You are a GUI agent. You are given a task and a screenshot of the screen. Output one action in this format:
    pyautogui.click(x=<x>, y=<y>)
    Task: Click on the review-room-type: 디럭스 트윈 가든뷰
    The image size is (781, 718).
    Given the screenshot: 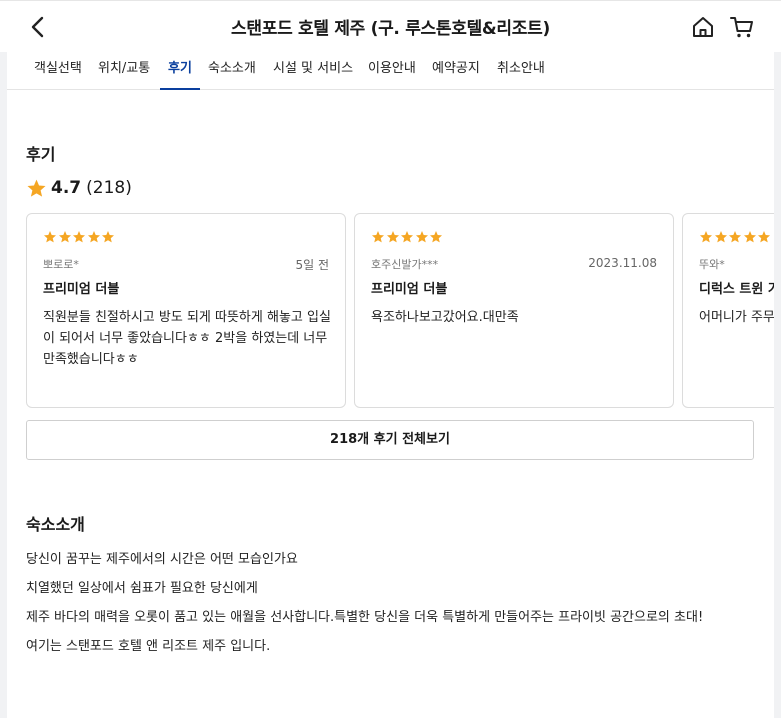 What is the action you would take?
    pyautogui.click(x=736, y=289)
    